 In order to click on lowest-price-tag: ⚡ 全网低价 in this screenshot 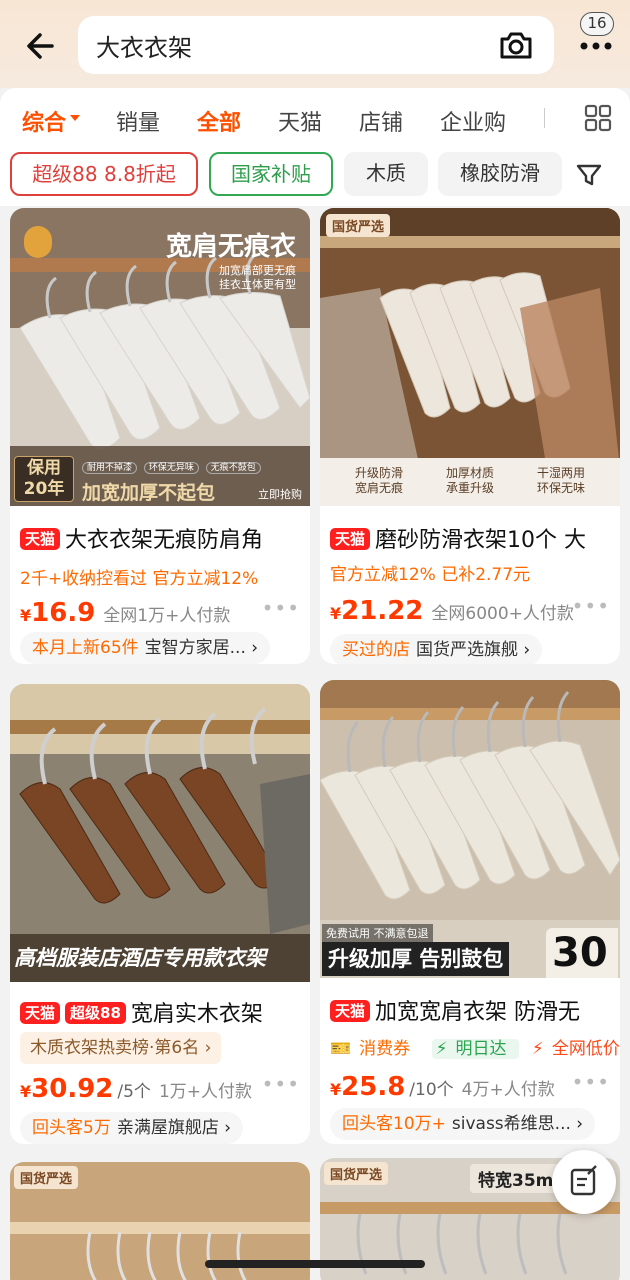, I will do `click(575, 1049)`.